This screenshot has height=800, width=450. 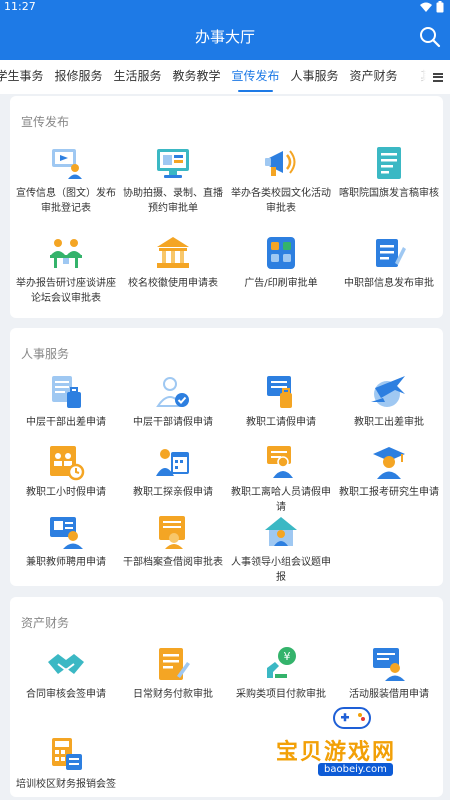 I want to click on service-item: 中职部信息发布审批, so click(x=389, y=262).